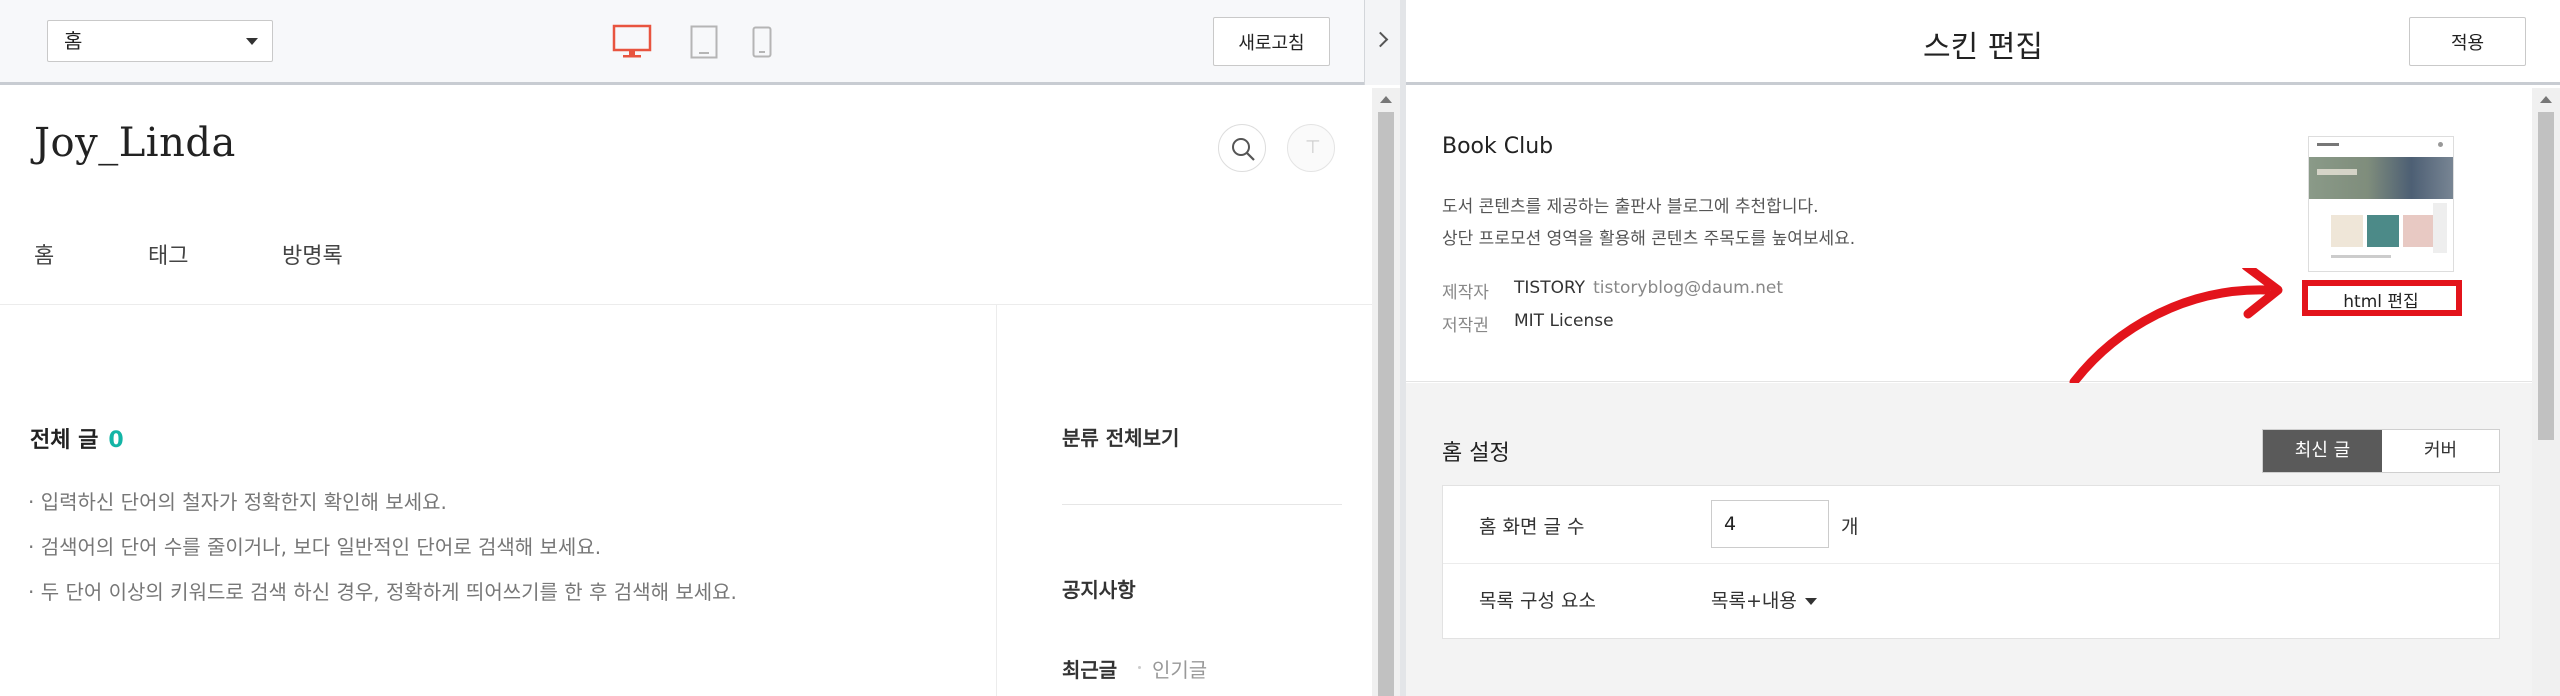 The width and height of the screenshot is (2560, 696). I want to click on nav-divider, so click(686, 304).